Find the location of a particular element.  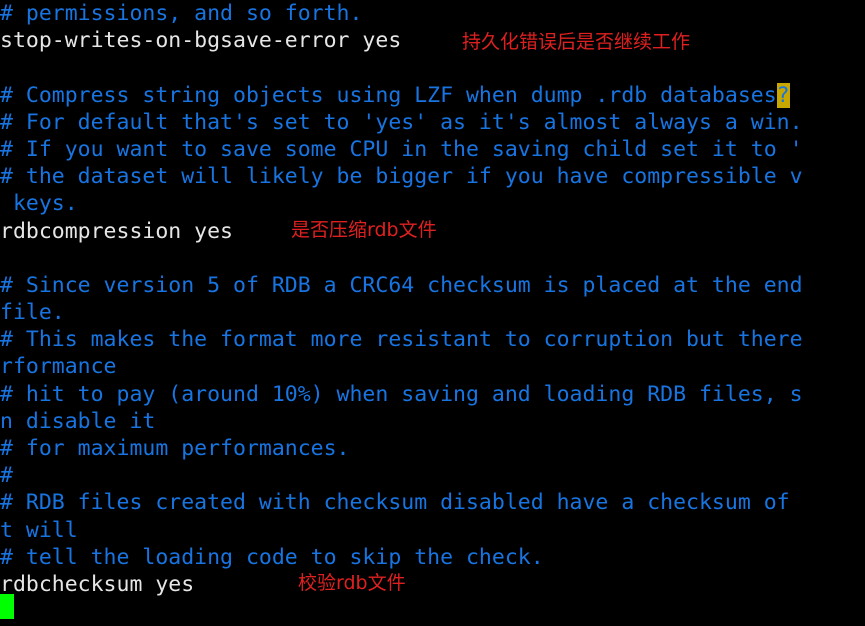

terminal-line: t will is located at coordinates (39, 530).